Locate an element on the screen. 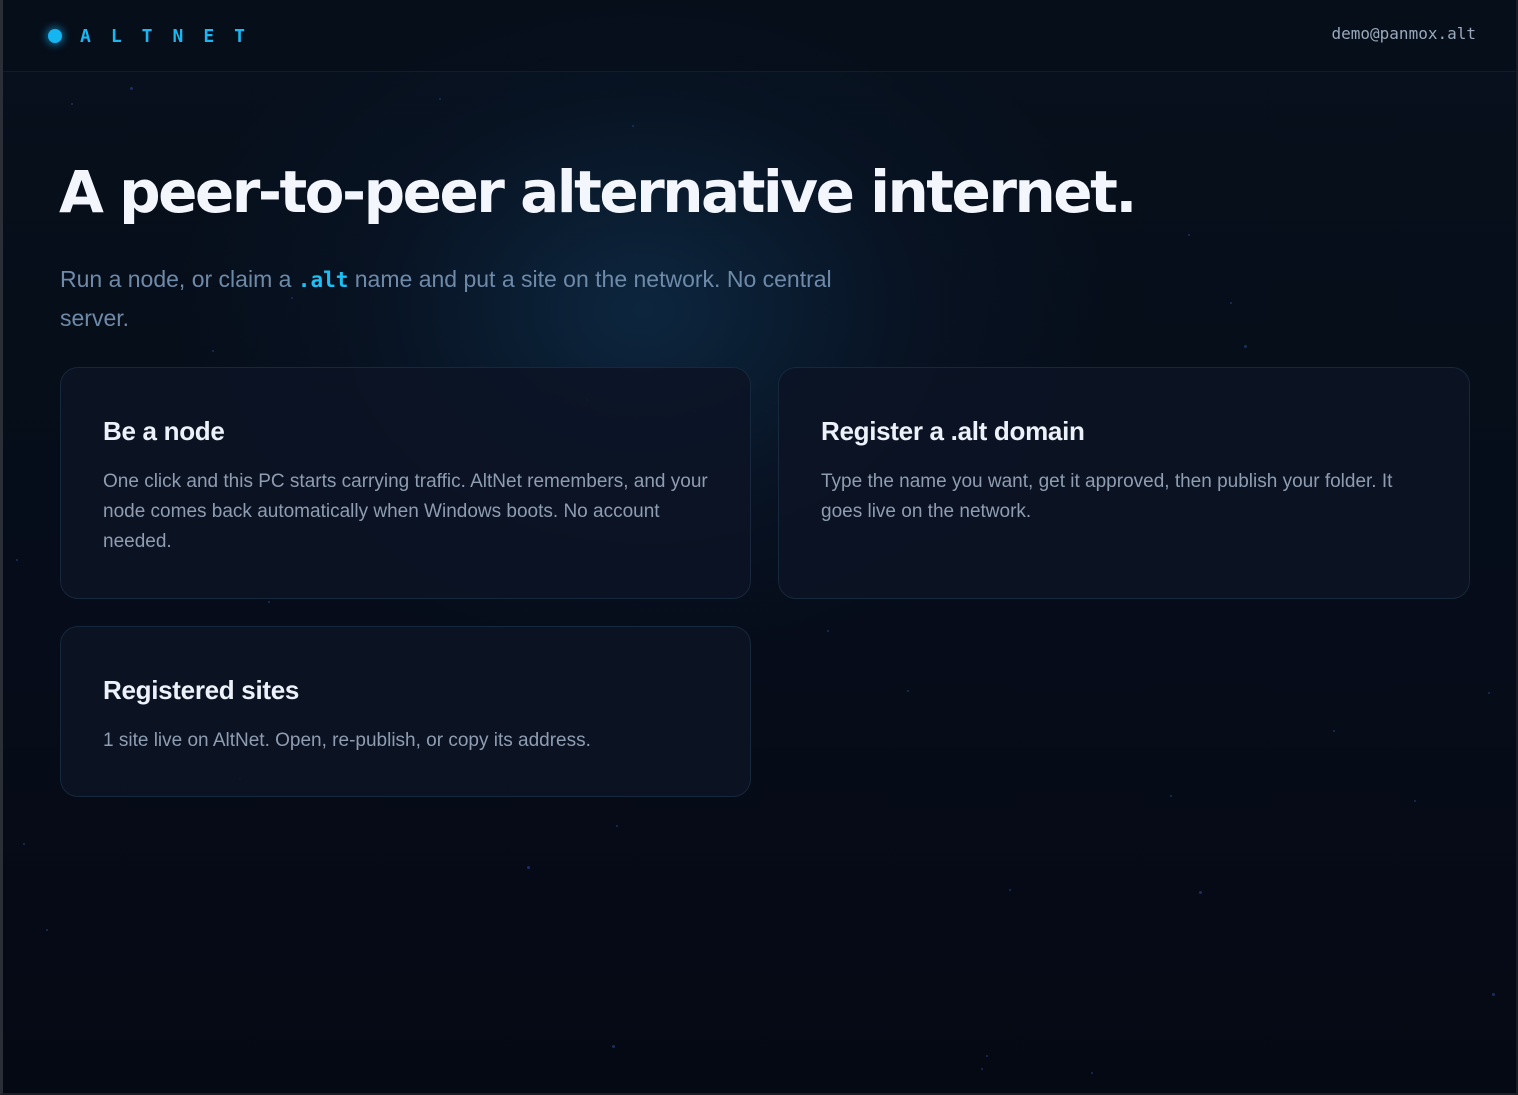  page-title: A peer-to-peer alternative internet. is located at coordinates (598, 192).